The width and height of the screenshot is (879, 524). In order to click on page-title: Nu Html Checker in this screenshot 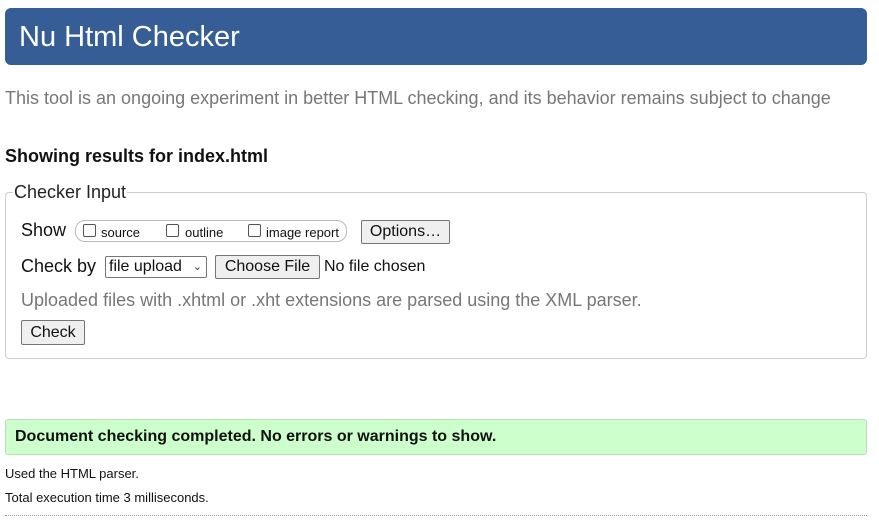, I will do `click(129, 37)`.